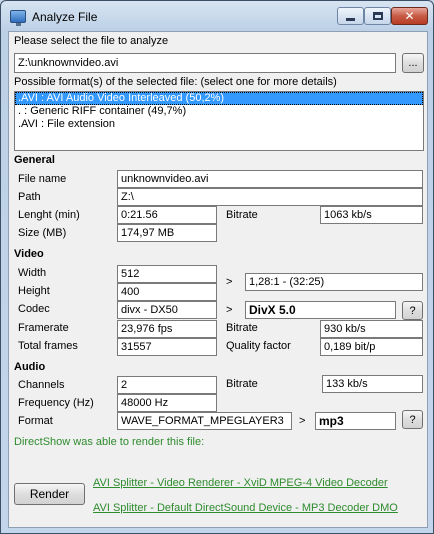  What do you see at coordinates (42, 179) in the screenshot?
I see `file-name-label: File name` at bounding box center [42, 179].